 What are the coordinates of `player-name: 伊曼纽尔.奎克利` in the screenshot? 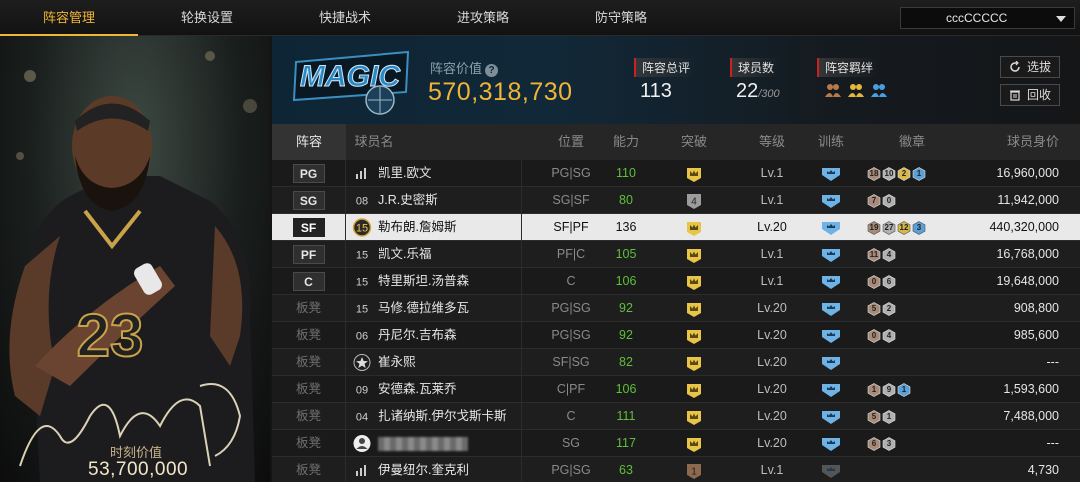 It's located at (450, 469).